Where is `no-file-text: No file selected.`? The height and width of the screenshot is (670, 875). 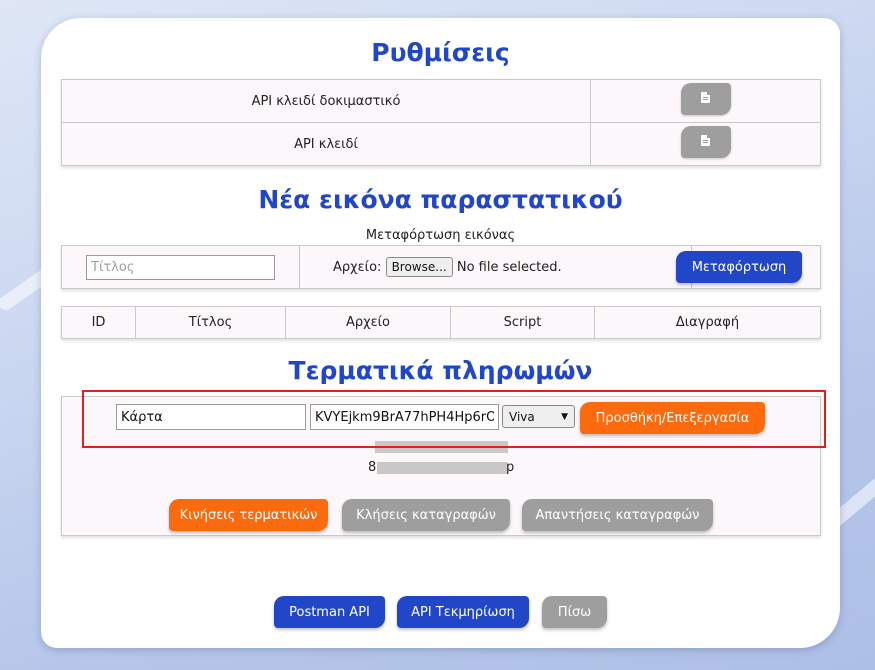
no-file-text: No file selected. is located at coordinates (509, 267).